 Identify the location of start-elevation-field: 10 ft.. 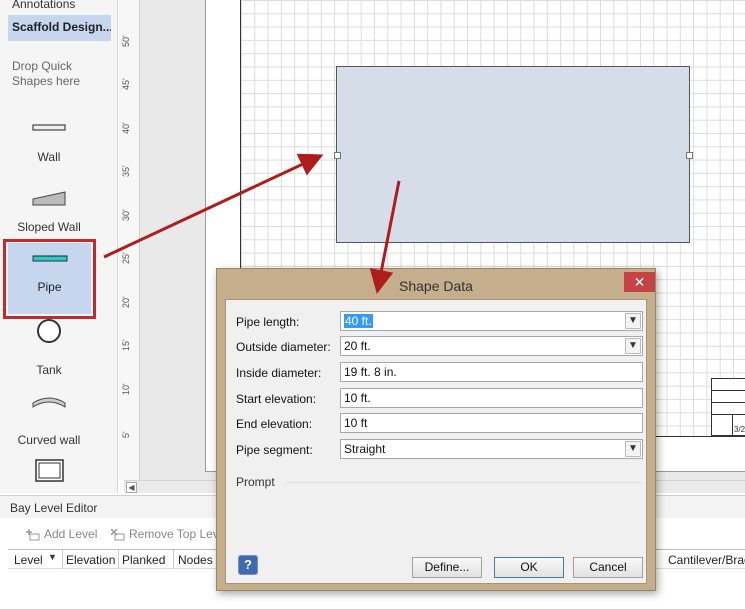
(491, 398).